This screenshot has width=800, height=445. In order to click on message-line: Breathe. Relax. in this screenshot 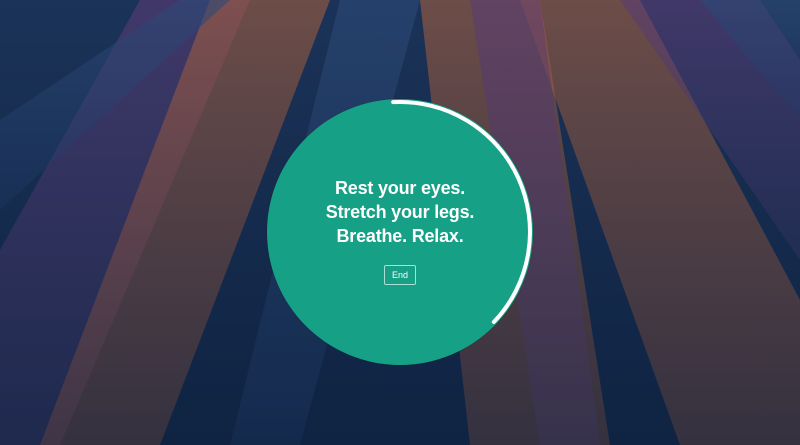, I will do `click(400, 236)`.